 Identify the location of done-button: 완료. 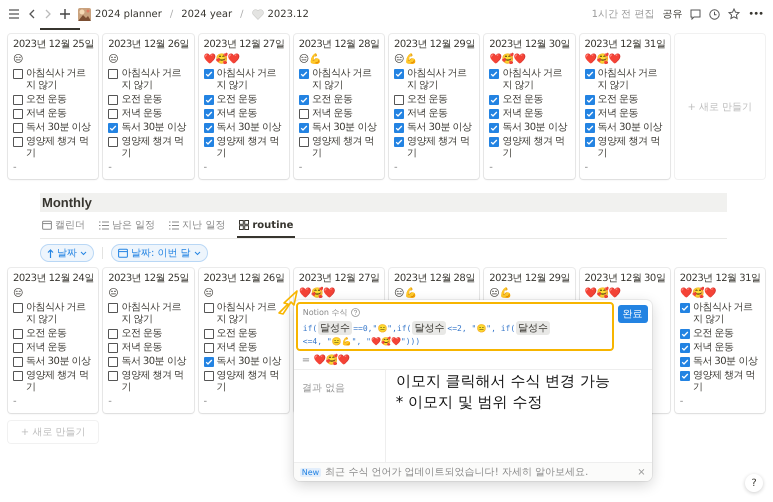
(633, 314).